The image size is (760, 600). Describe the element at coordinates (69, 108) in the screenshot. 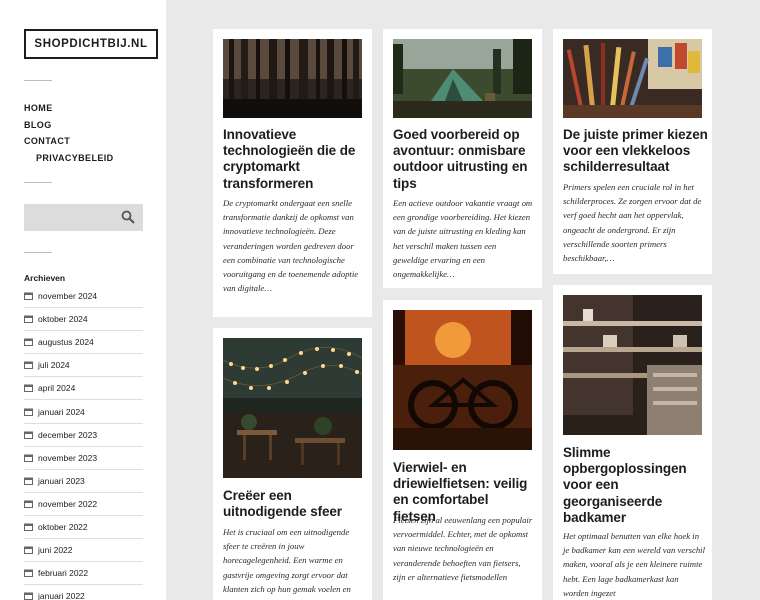

I see `nav-item-home: HOME` at that location.